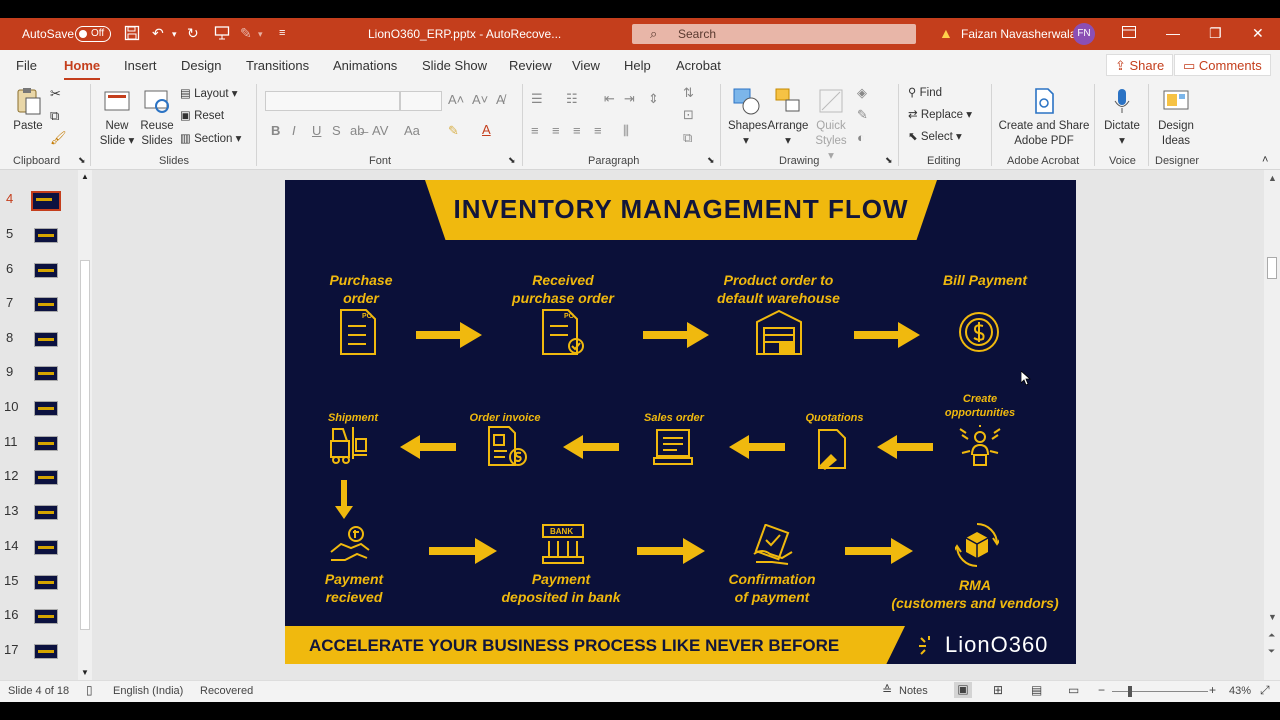 The width and height of the screenshot is (1280, 720). Describe the element at coordinates (1265, 160) in the screenshot. I see `collapse-ribbon-icon: ˄` at that location.